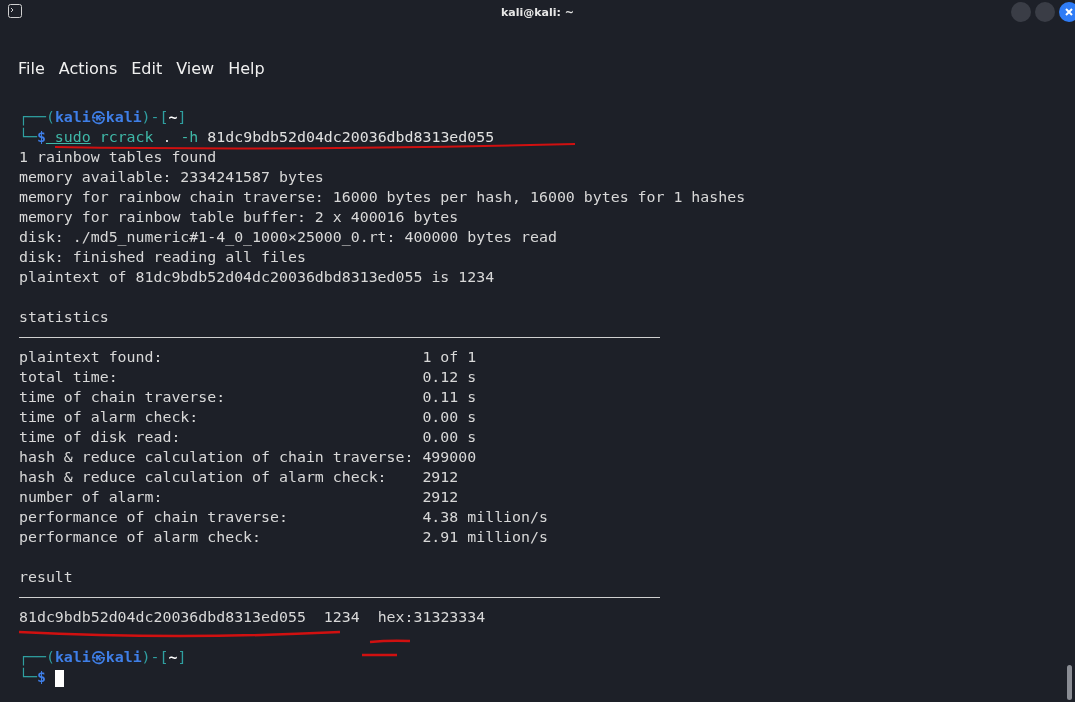 The width and height of the screenshot is (1075, 702). What do you see at coordinates (257, 277) in the screenshot?
I see `output-line: plaintext of 81dc9bdb52d04dc20036dbd8313ed055 is 1234` at bounding box center [257, 277].